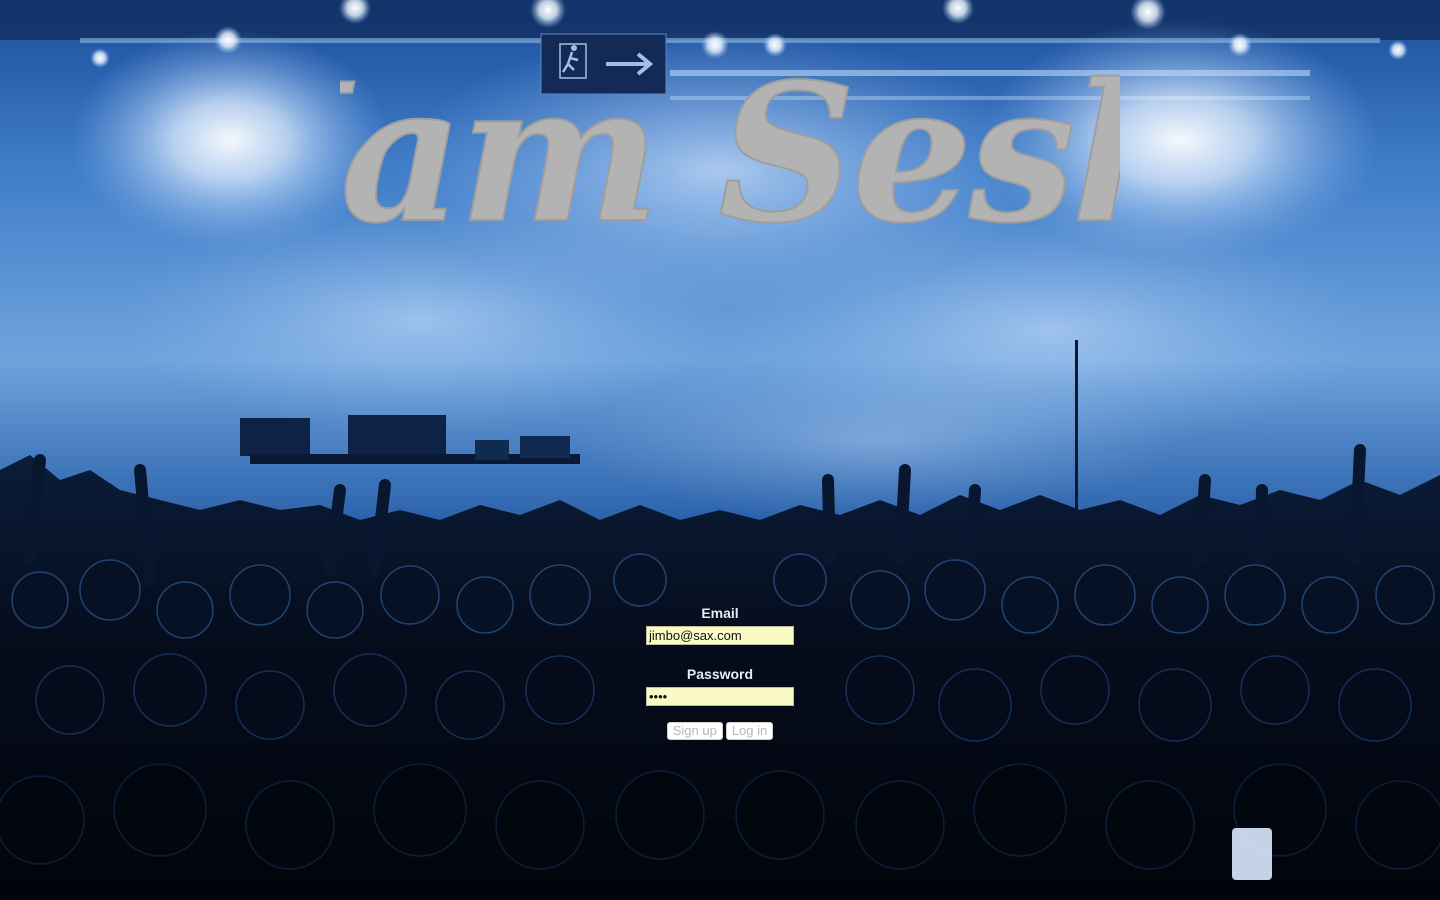  What do you see at coordinates (749, 731) in the screenshot?
I see `login-button: Log in` at bounding box center [749, 731].